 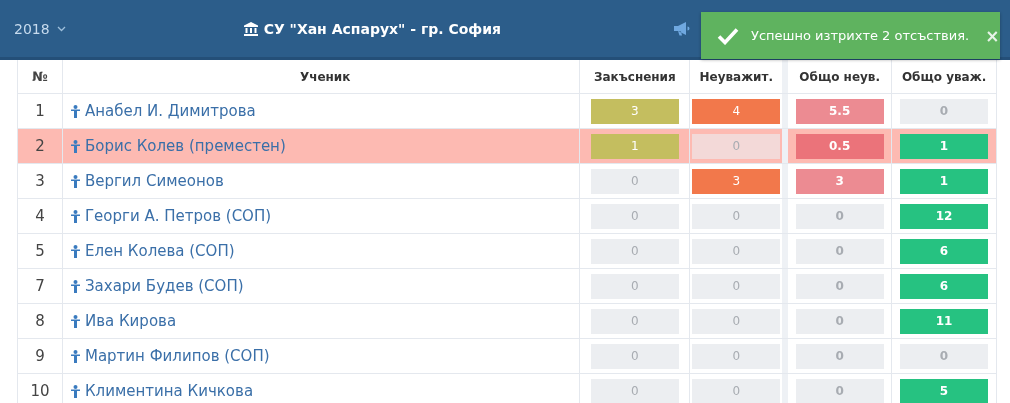 What do you see at coordinates (839, 146) in the screenshot?
I see `count-badge: 0.5` at bounding box center [839, 146].